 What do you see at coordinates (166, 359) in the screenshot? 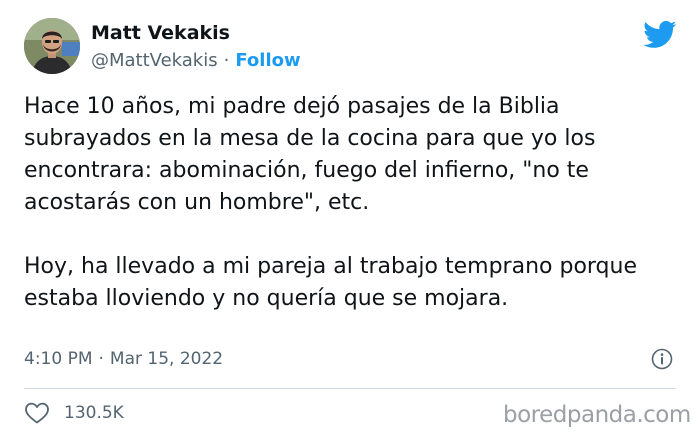
I see `tweet-date: Mar 15, 2022` at bounding box center [166, 359].